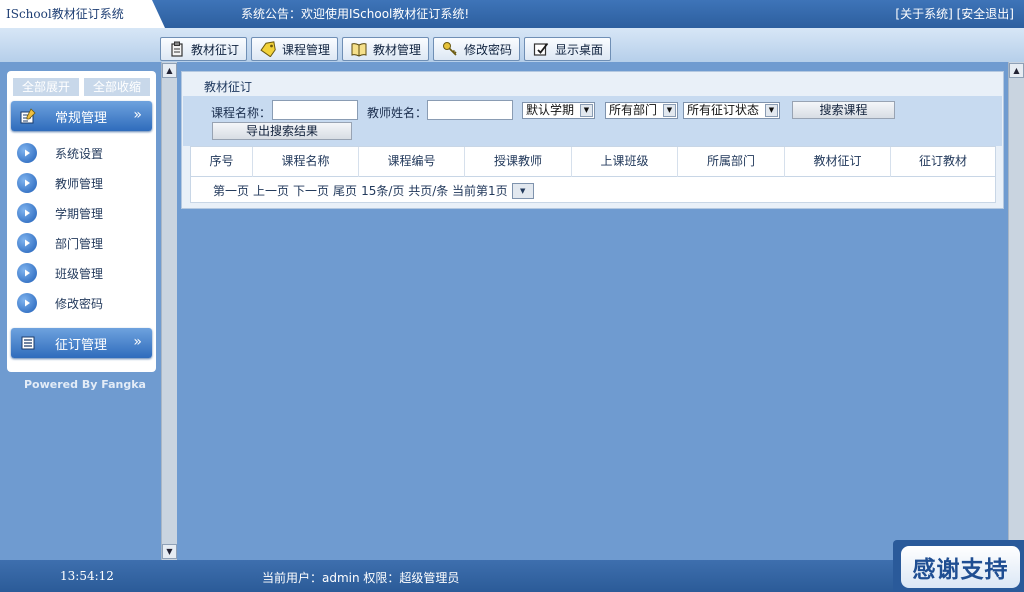 The width and height of the screenshot is (1024, 592). Describe the element at coordinates (315, 110) in the screenshot. I see `course-name-input` at that location.